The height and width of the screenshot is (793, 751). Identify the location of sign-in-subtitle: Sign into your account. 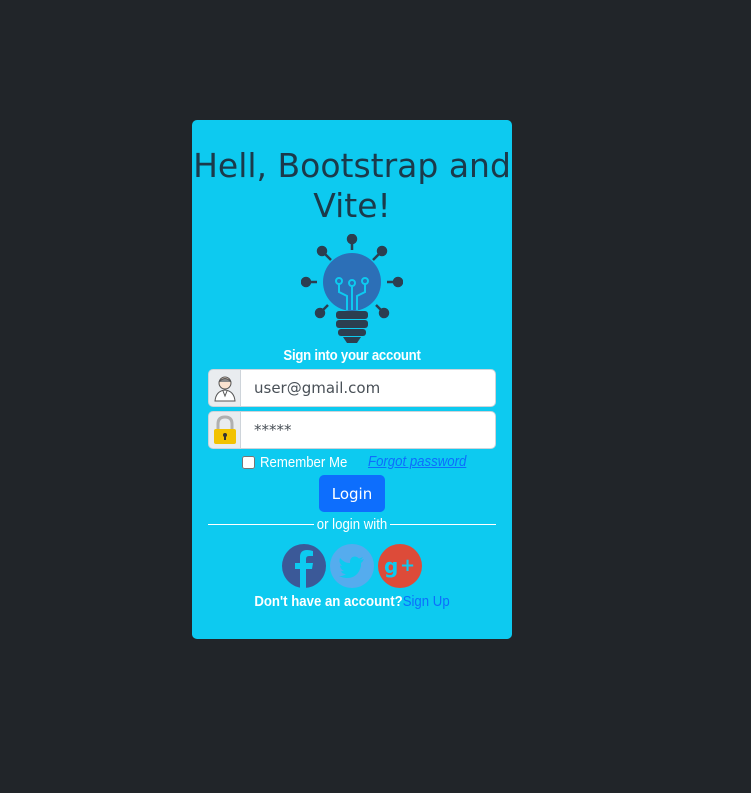
(352, 355).